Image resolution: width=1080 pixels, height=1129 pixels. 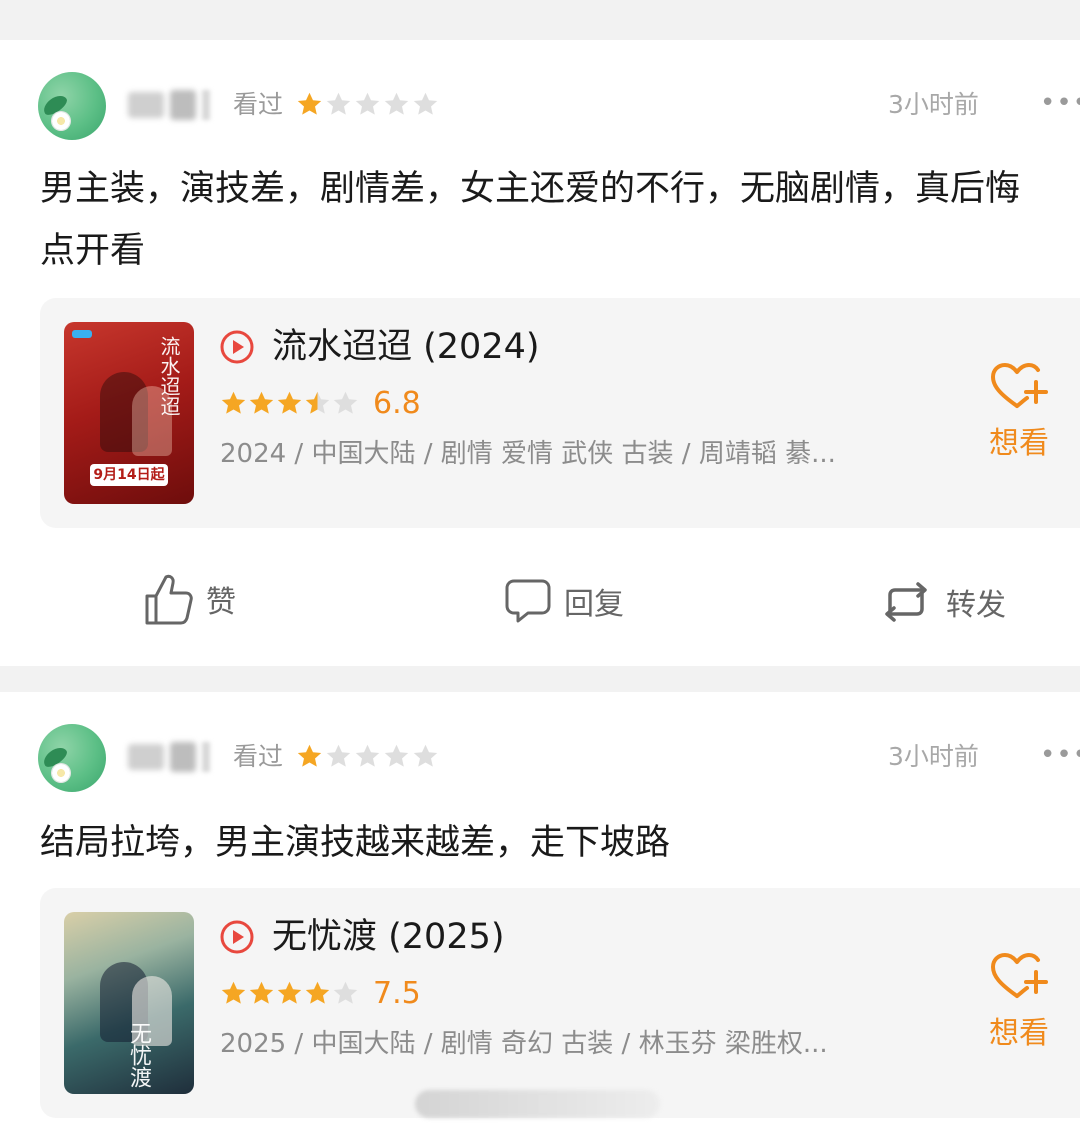 What do you see at coordinates (540, 20) in the screenshot?
I see `top-separator` at bounding box center [540, 20].